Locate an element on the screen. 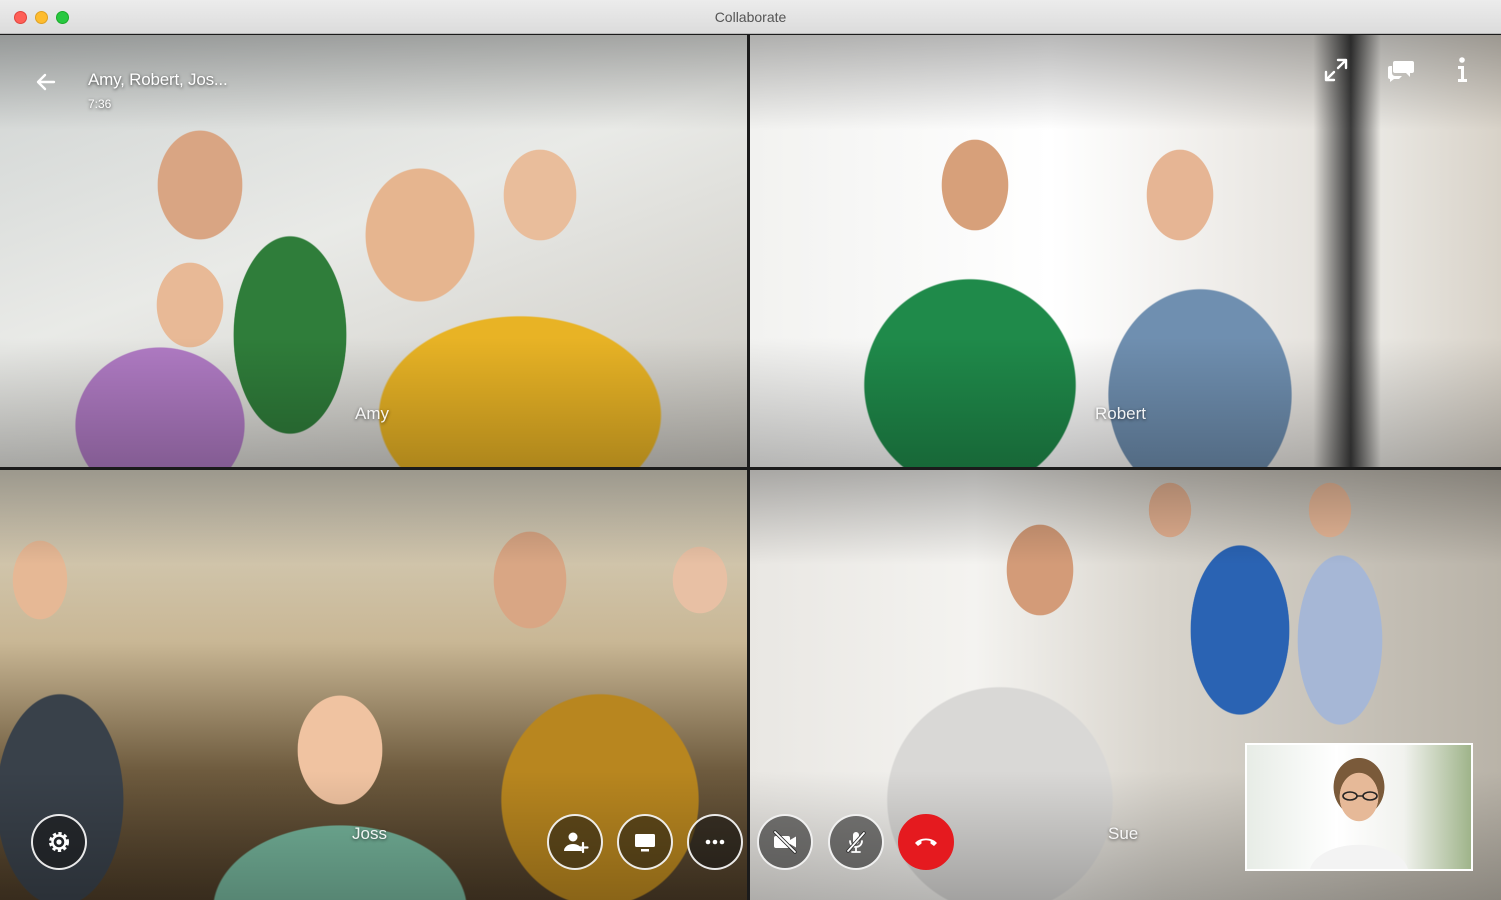  participant-name-robert: Robert is located at coordinates (1121, 413).